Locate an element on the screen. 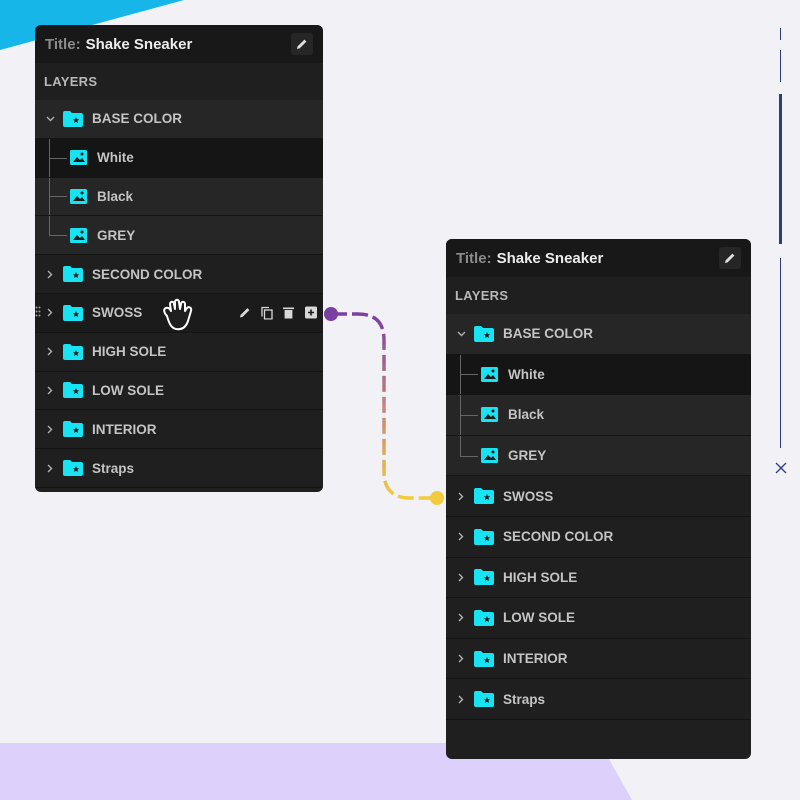  connector-path is located at coordinates (384, 406).